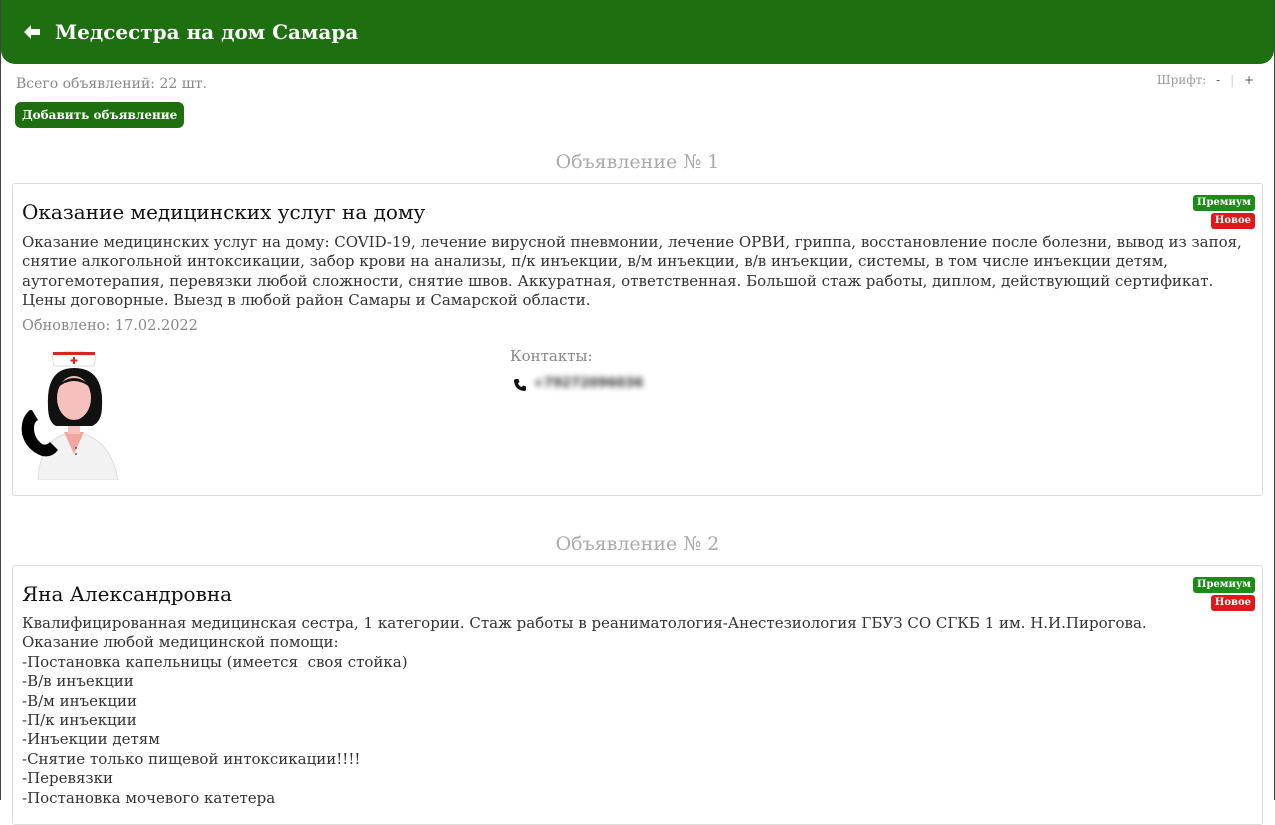 The image size is (1275, 825). I want to click on page-title: Медсестра на дом Самара, so click(207, 32).